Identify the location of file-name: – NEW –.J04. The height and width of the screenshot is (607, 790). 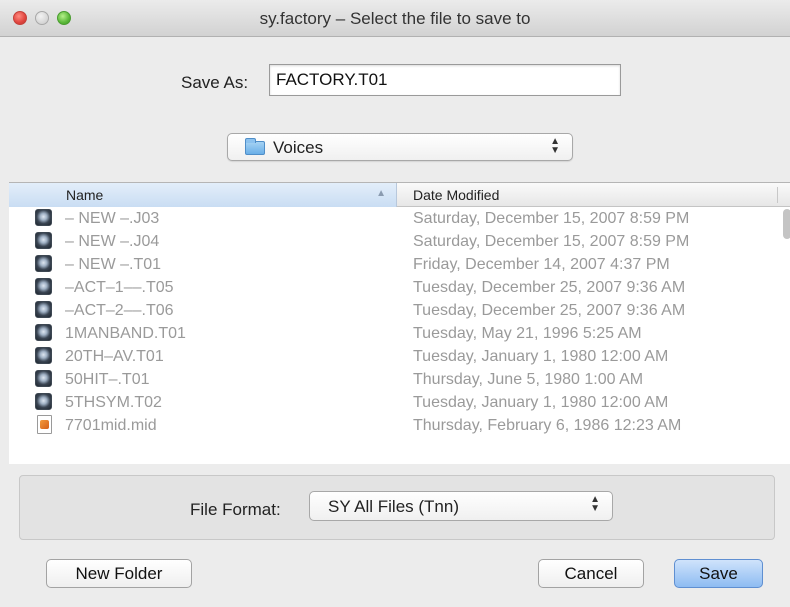
(112, 241).